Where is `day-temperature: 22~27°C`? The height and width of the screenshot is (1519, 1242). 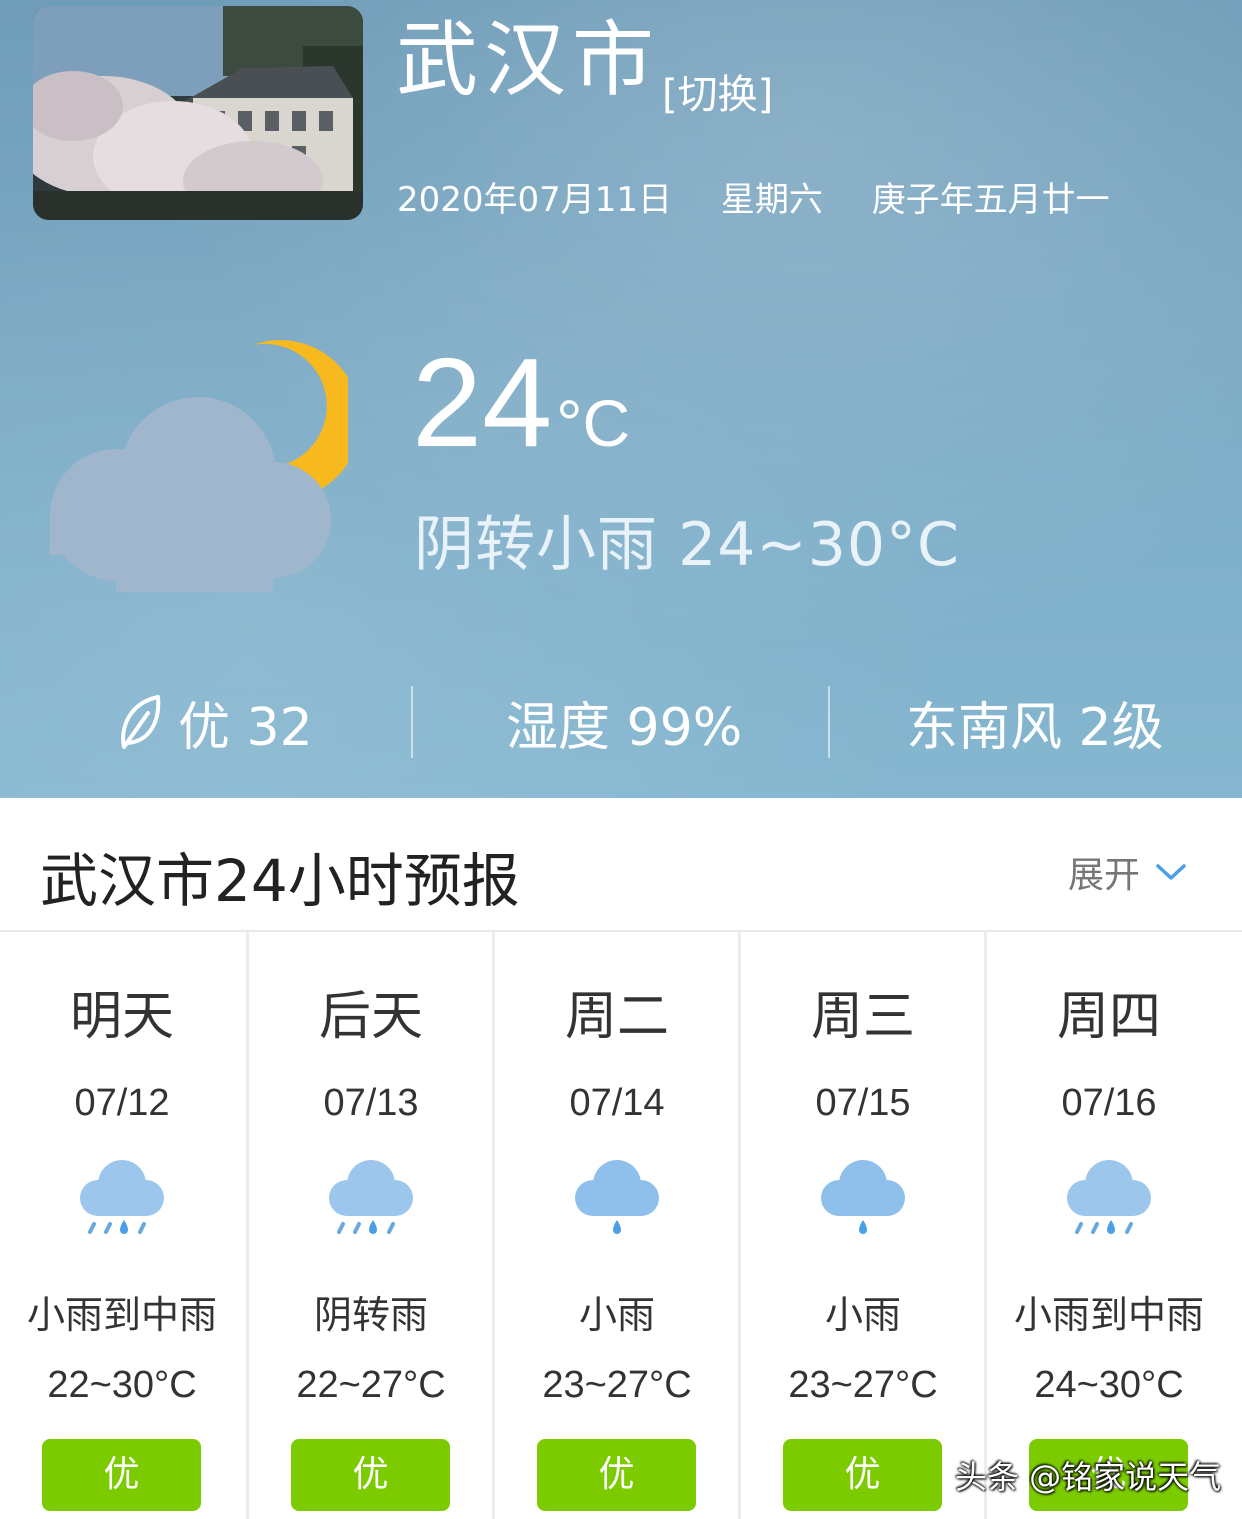 day-temperature: 22~27°C is located at coordinates (371, 1385).